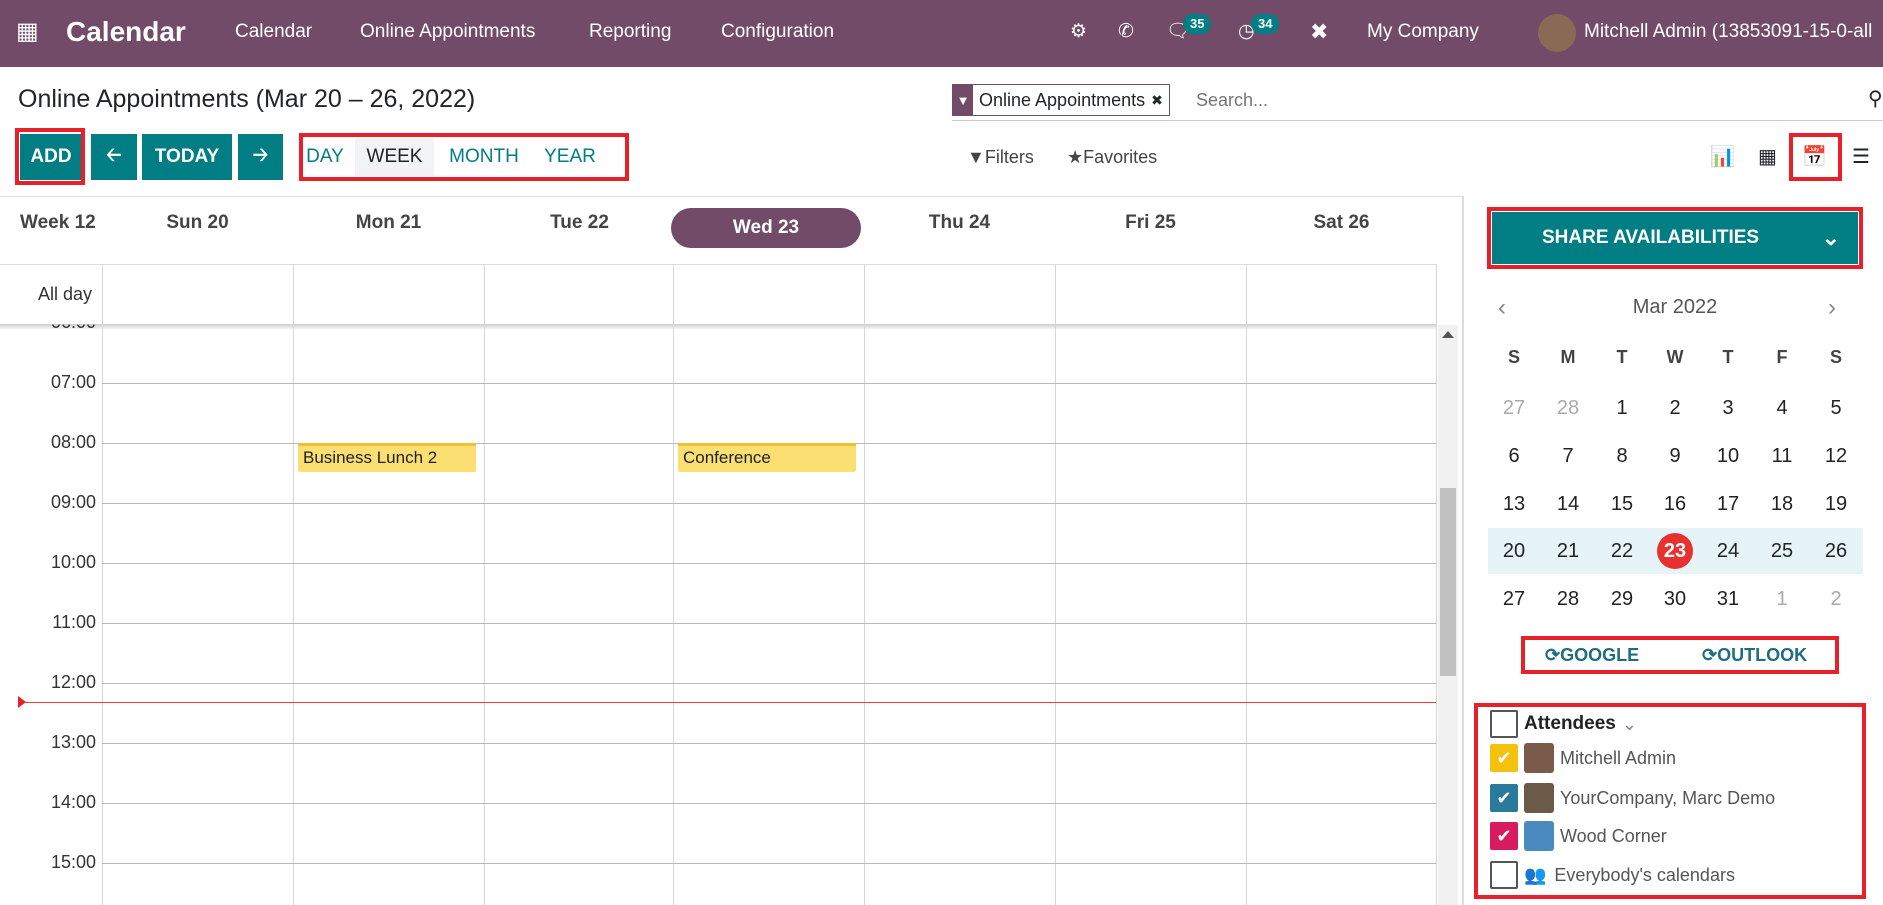  What do you see at coordinates (1531, 100) in the screenshot?
I see `search-input` at bounding box center [1531, 100].